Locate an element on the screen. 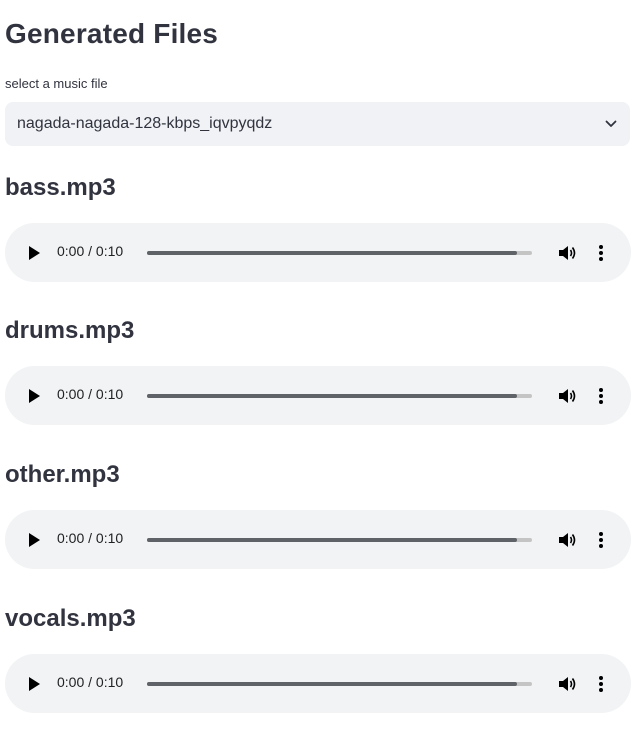  select-value: nagada-nagada-128-kbps_iqvpyqdz is located at coordinates (145, 123).